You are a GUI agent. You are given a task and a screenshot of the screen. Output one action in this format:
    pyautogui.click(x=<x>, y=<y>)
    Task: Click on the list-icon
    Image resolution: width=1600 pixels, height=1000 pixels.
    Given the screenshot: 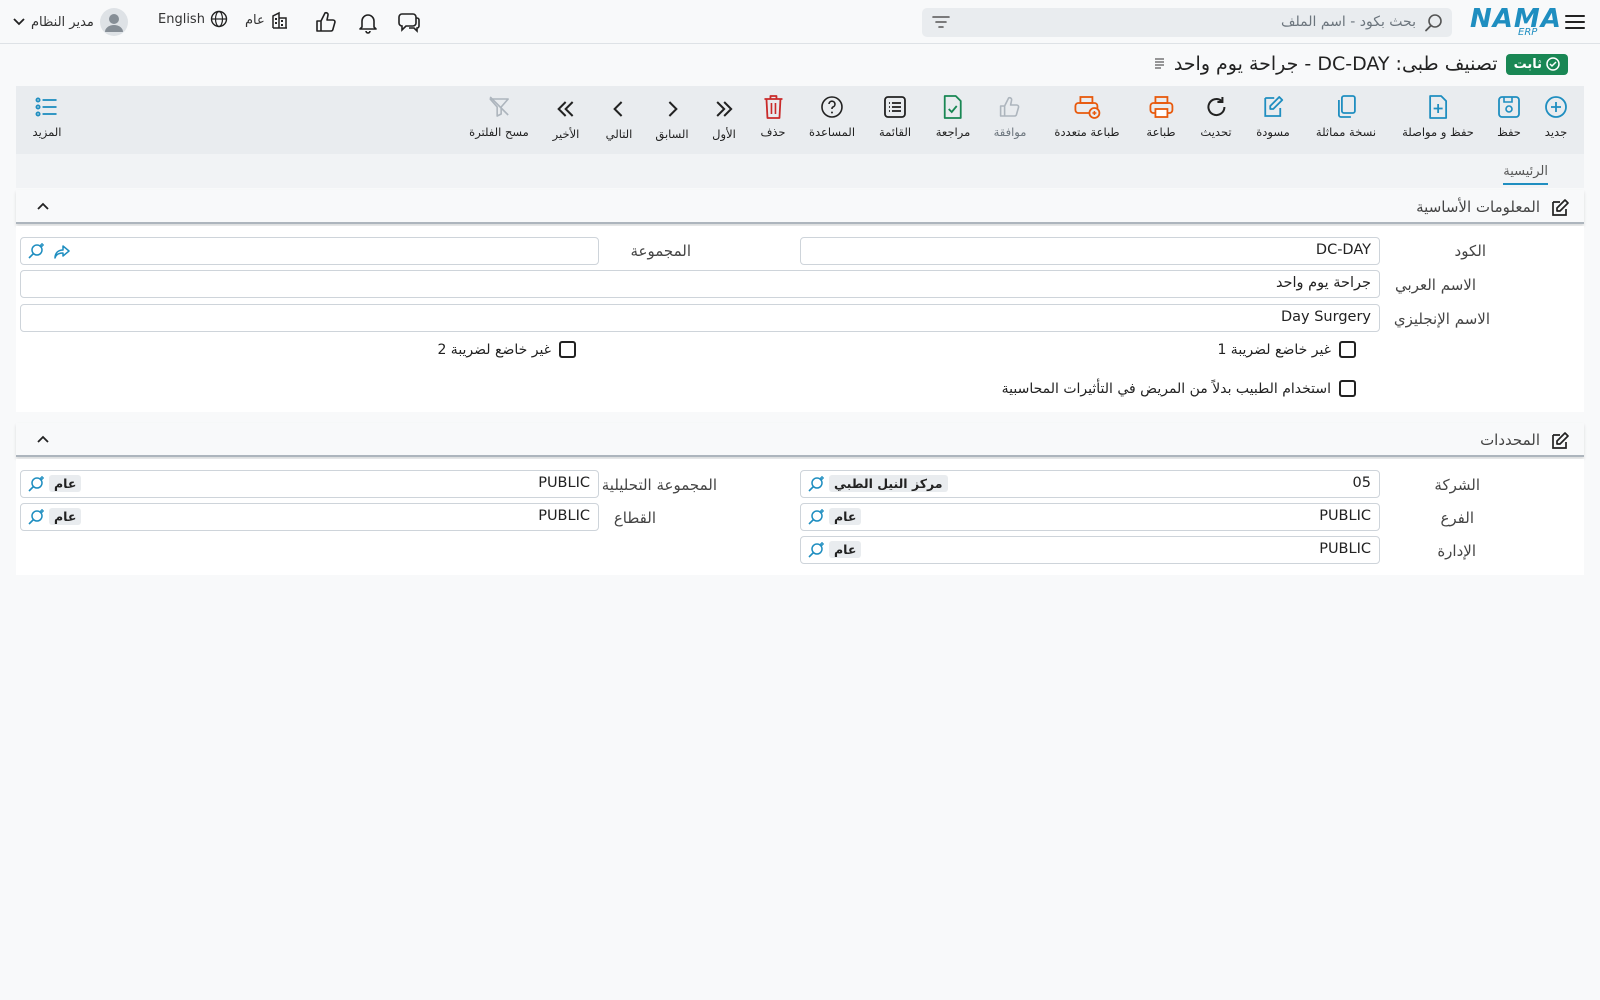 What is the action you would take?
    pyautogui.click(x=895, y=107)
    